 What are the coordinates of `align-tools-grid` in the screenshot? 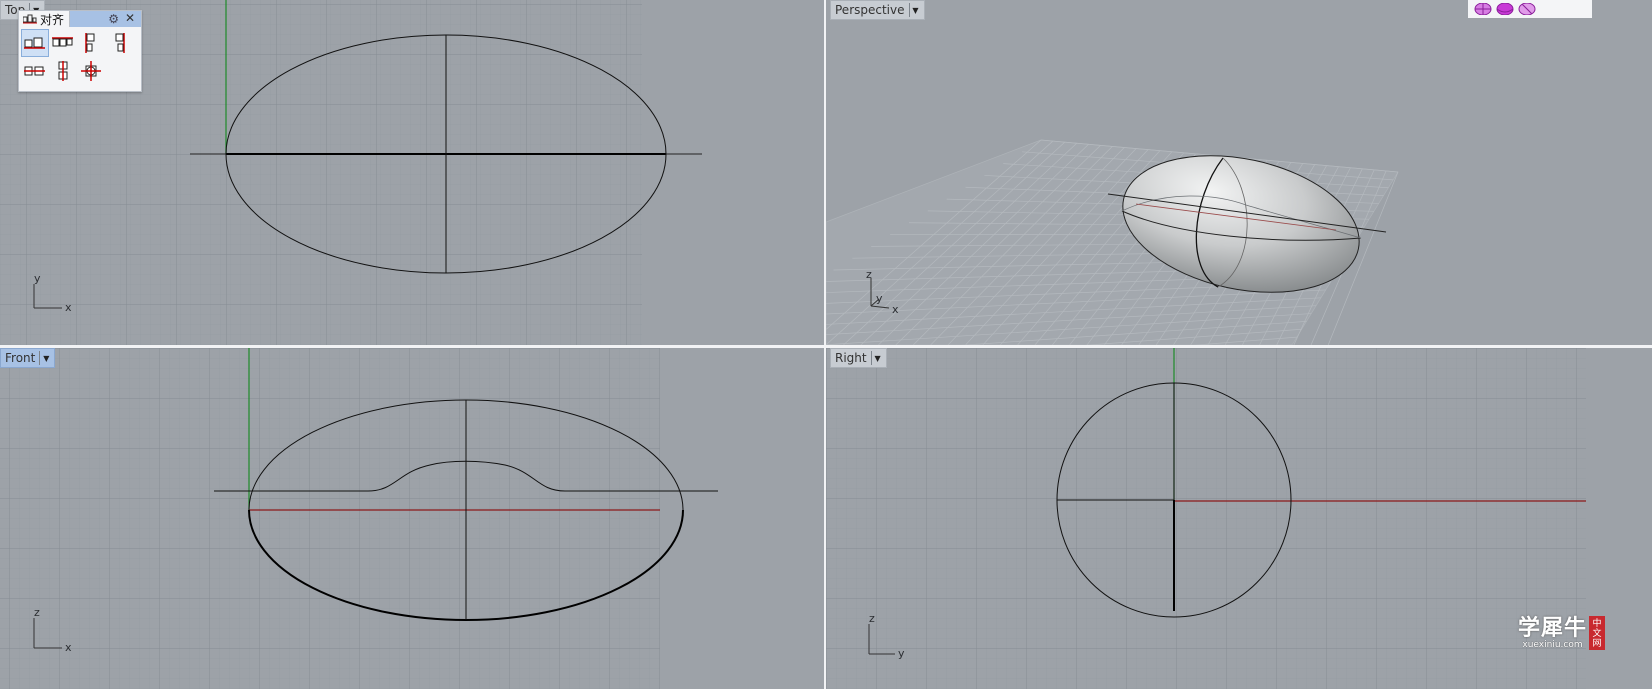 It's located at (80, 57).